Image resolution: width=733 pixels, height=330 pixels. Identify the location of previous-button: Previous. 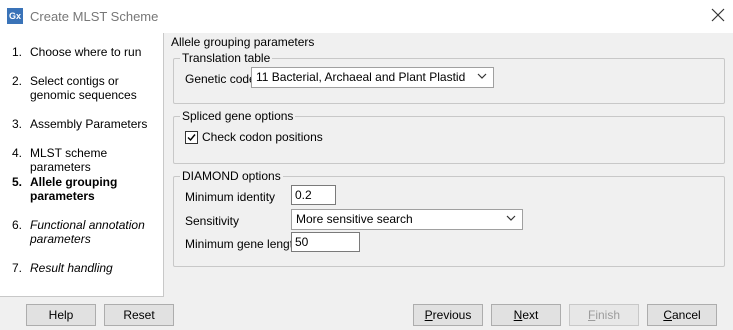
(448, 315).